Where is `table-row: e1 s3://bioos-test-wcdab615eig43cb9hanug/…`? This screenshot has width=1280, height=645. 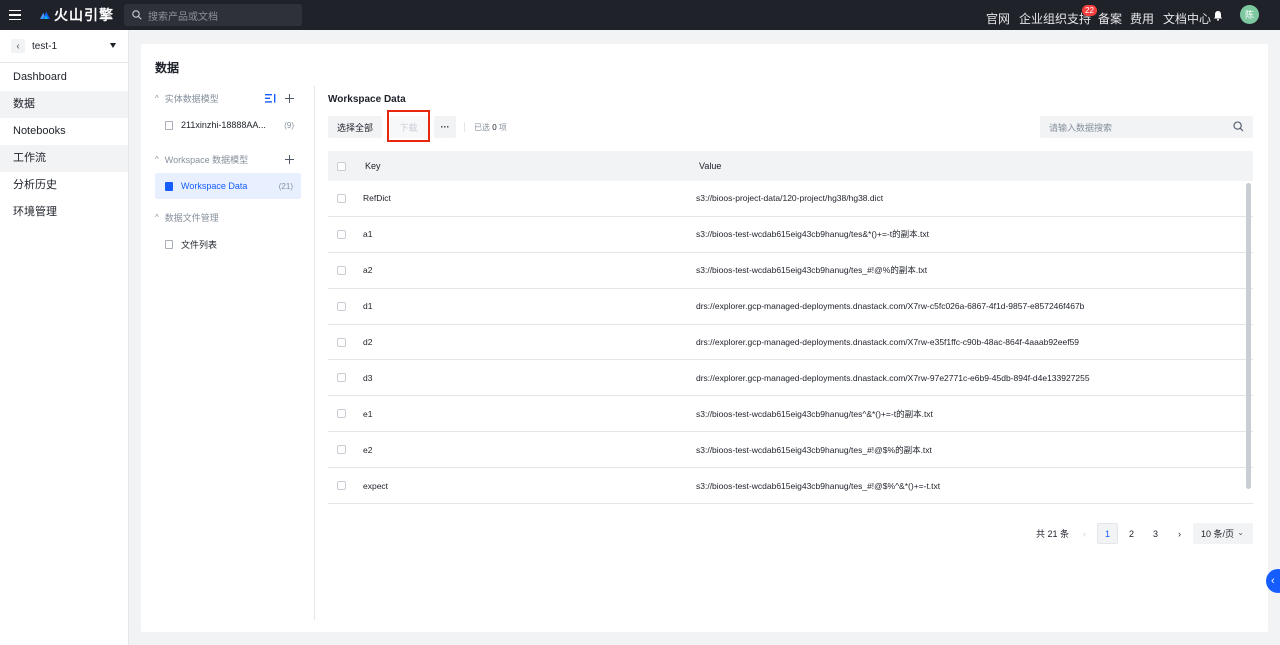
table-row: e1 s3://bioos-test-wcdab615eig43cb9hanug/… is located at coordinates (790, 414).